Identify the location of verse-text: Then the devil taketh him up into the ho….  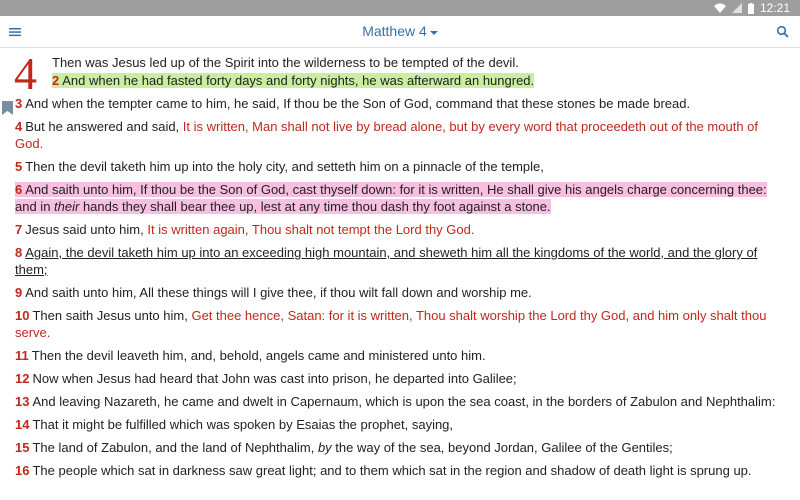
(284, 166).